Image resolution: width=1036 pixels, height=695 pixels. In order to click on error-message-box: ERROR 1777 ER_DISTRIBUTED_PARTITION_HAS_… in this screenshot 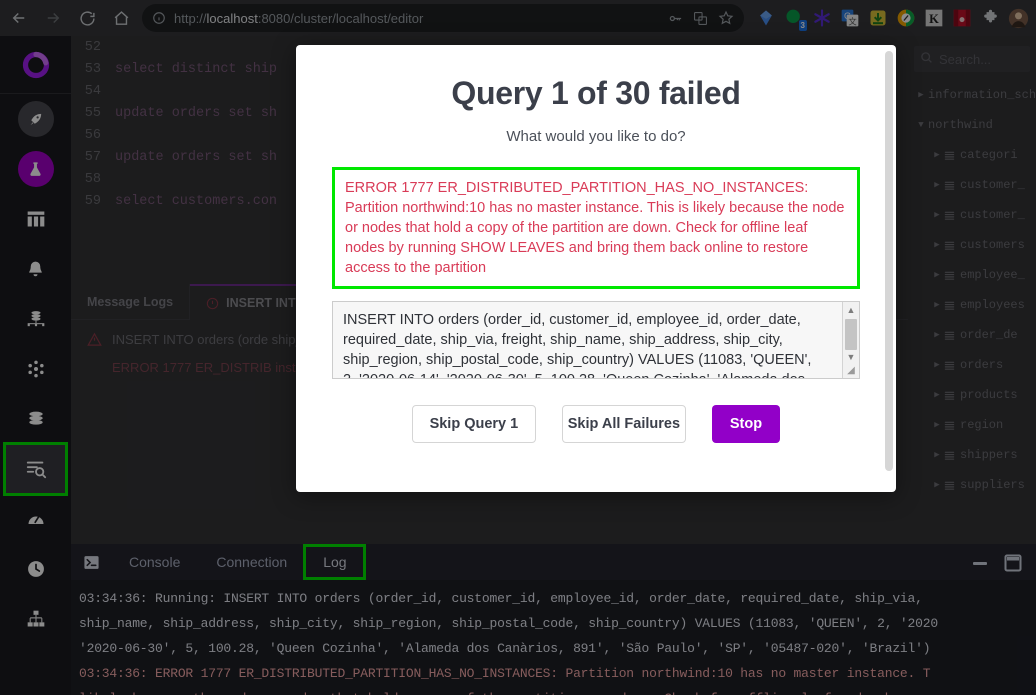, I will do `click(596, 228)`.